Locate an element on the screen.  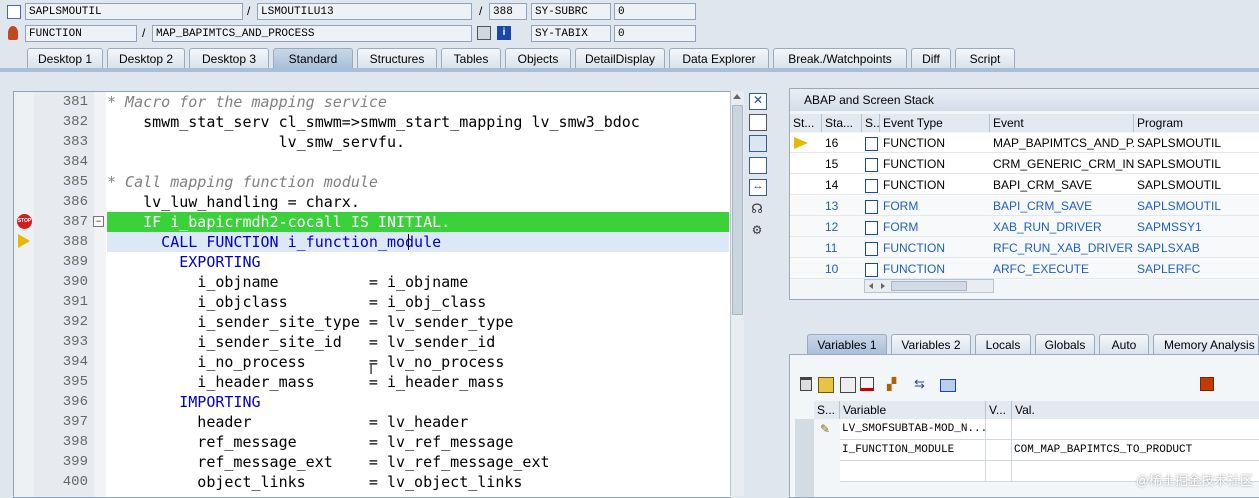
transfer-icon: ⇆ is located at coordinates (922, 384).